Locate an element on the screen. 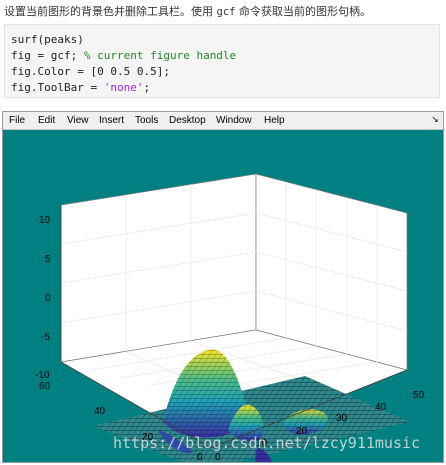  dock-arrow-icon: ↘ is located at coordinates (435, 120).